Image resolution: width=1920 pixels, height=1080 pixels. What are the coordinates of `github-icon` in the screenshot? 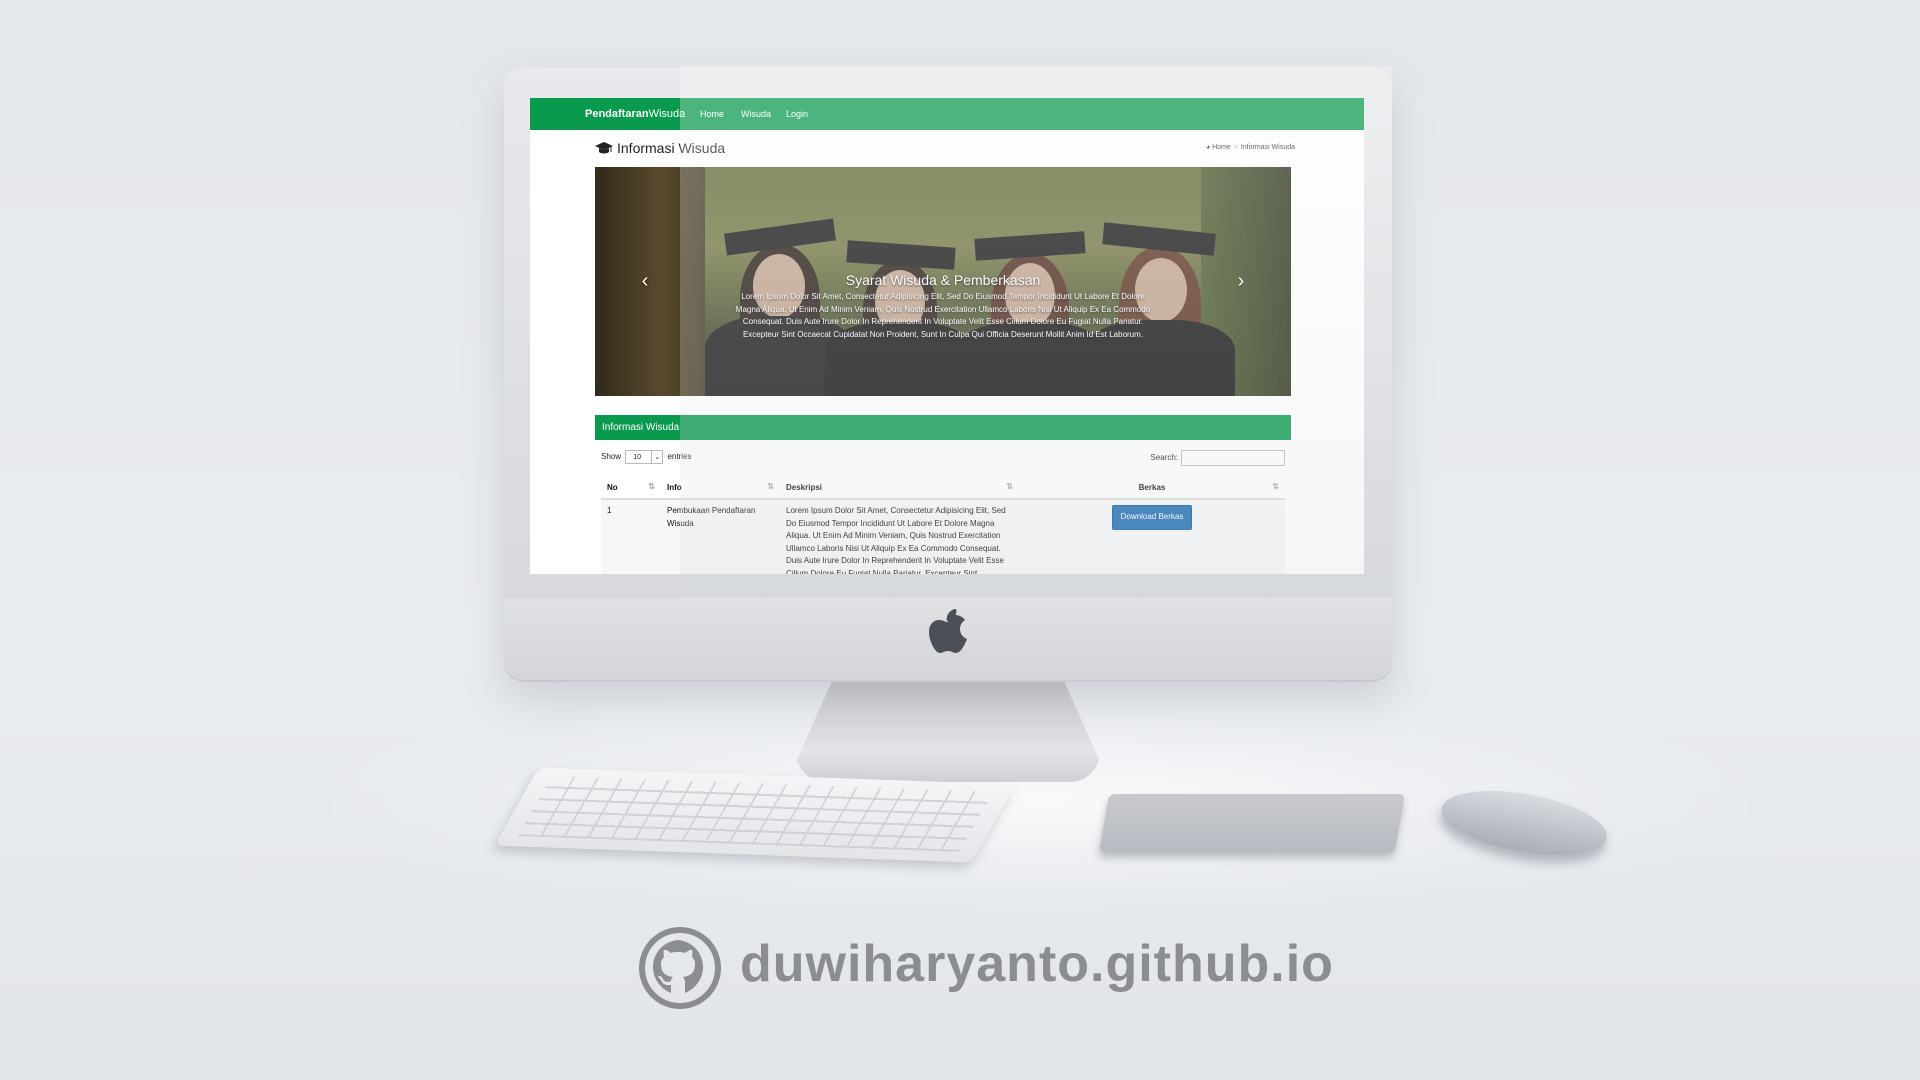 It's located at (680, 968).